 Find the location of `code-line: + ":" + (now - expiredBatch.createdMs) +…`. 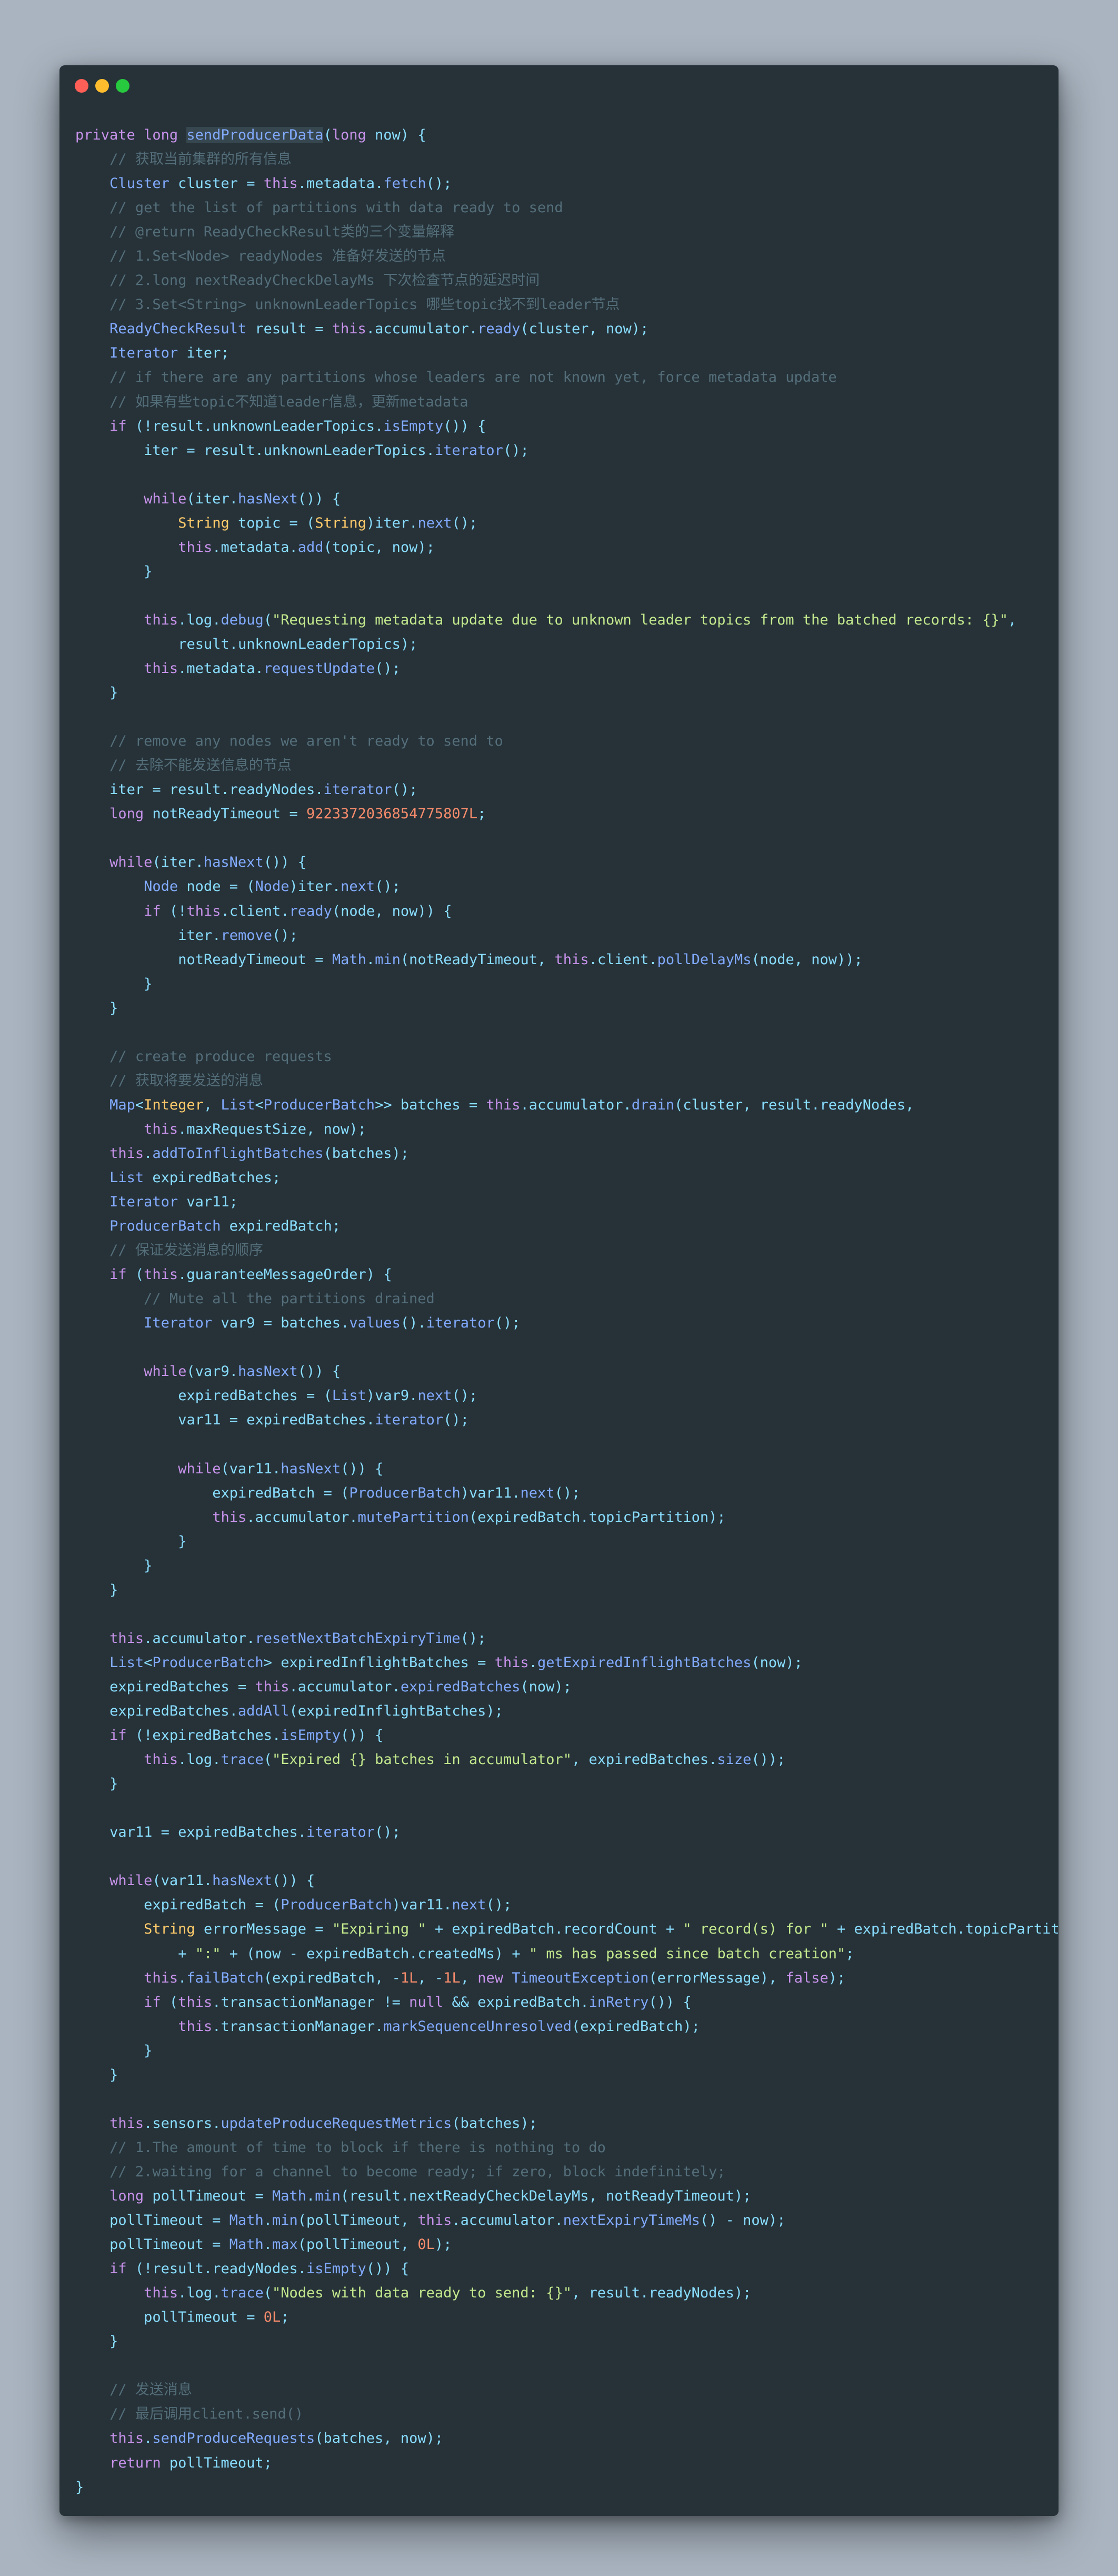

code-line: + ":" + (now - expiredBatch.createdMs) +… is located at coordinates (516, 1953).